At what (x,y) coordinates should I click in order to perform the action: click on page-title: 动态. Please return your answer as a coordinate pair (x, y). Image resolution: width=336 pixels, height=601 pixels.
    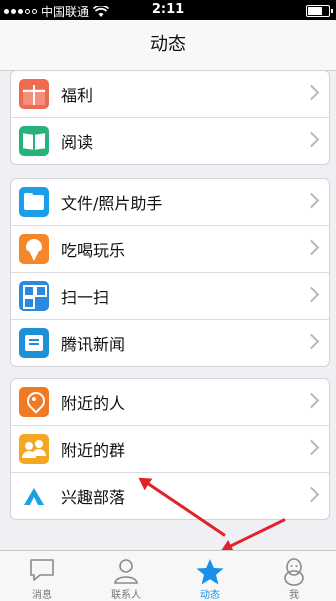
    Looking at the image, I should click on (168, 44).